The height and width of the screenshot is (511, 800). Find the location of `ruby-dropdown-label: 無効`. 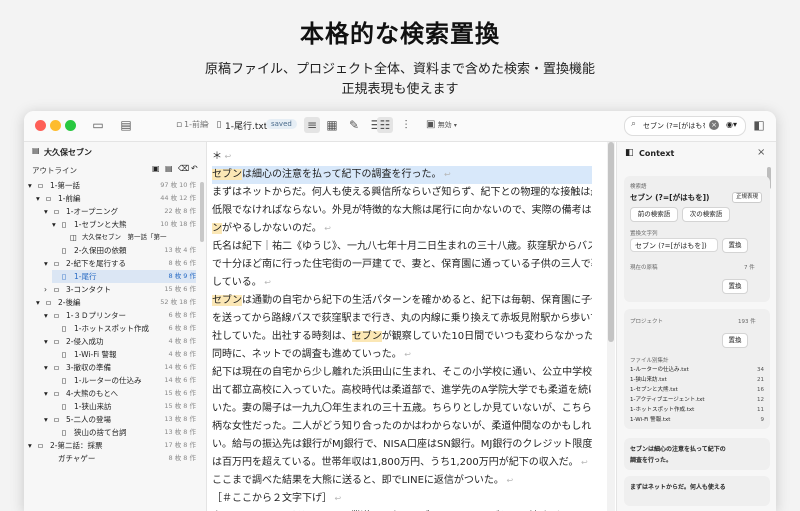

ruby-dropdown-label: 無効 is located at coordinates (445, 125).